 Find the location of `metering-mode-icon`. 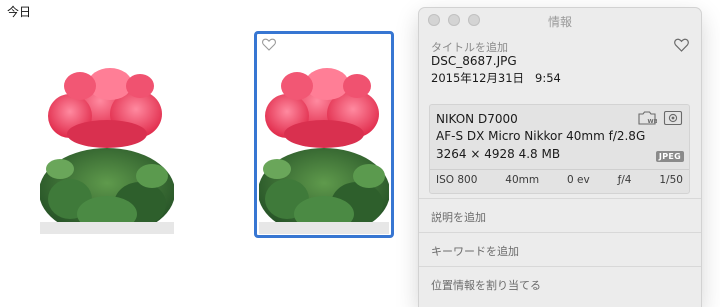

metering-mode-icon is located at coordinates (673, 118).